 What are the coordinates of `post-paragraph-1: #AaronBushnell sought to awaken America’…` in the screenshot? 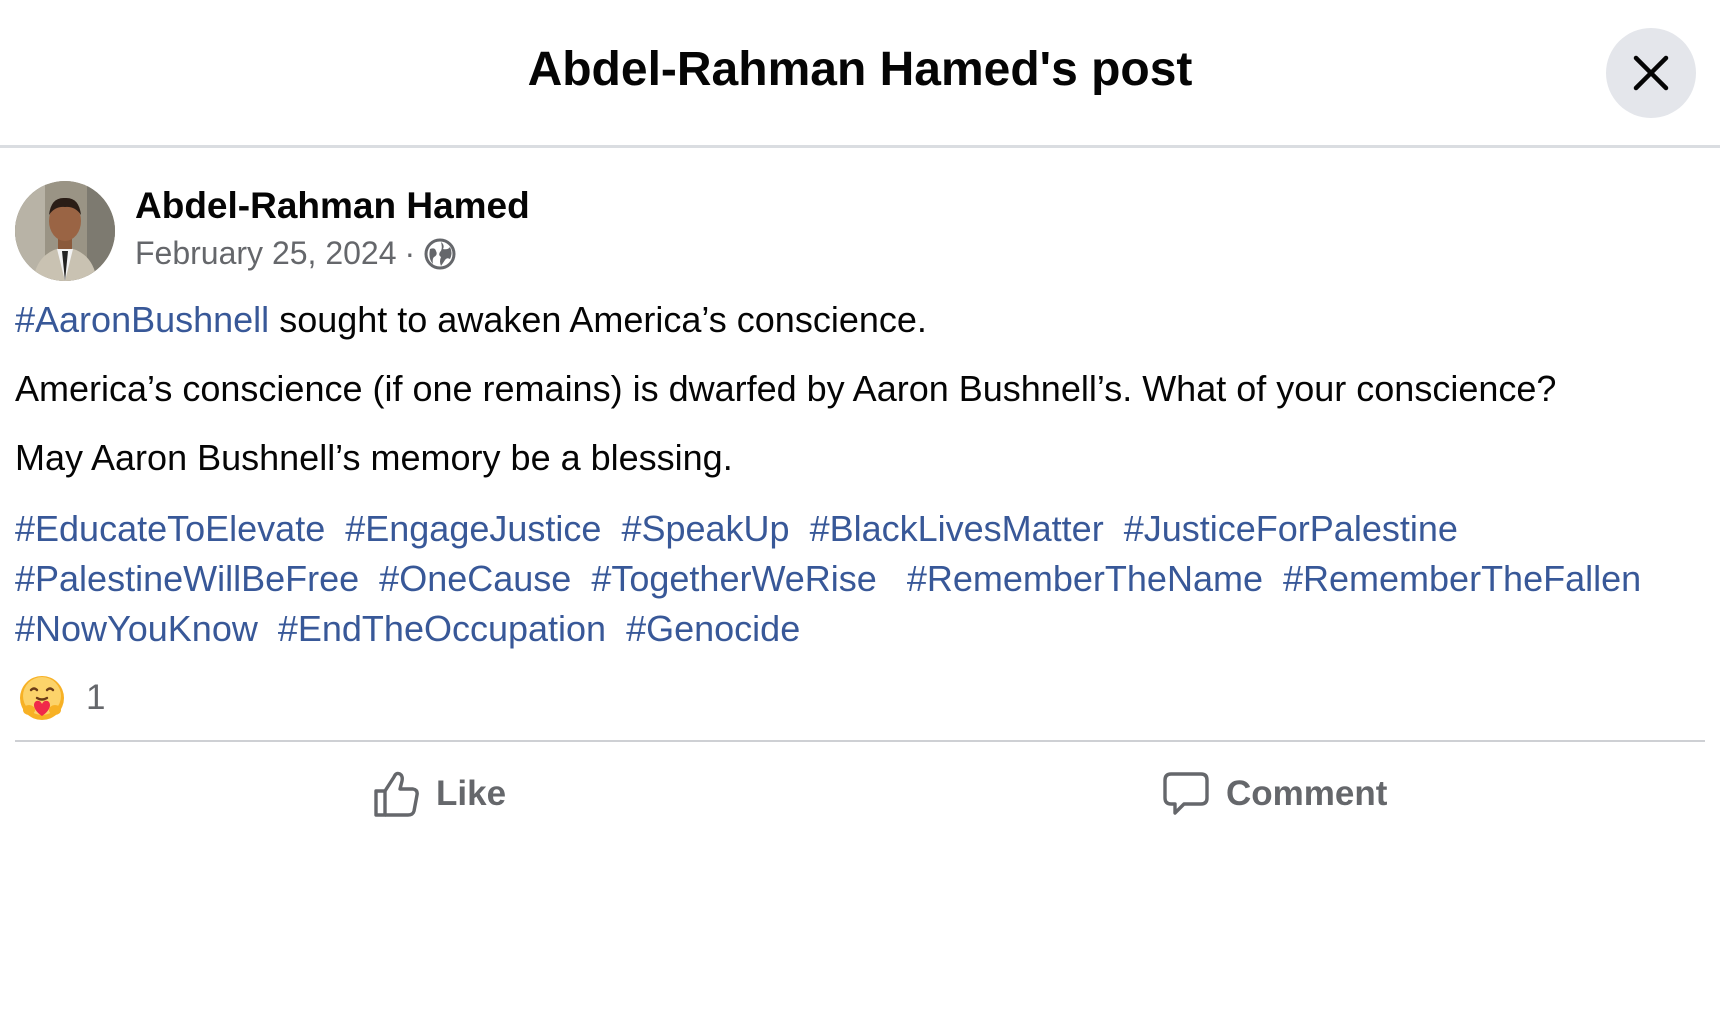 It's located at (471, 320).